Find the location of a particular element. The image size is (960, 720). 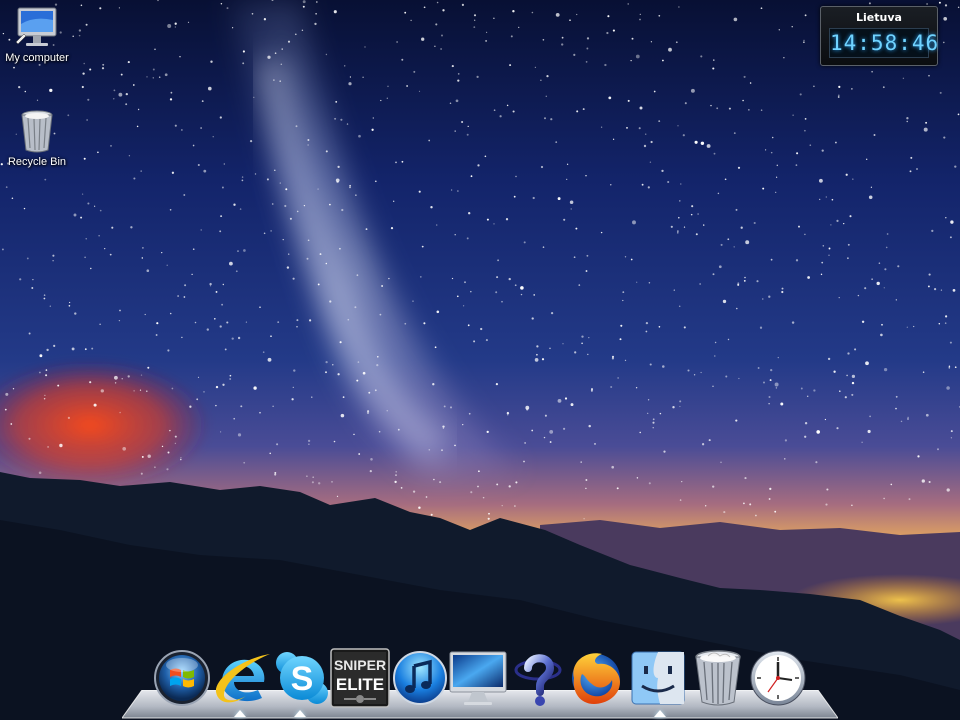

dock-item-trash is located at coordinates (718, 678).